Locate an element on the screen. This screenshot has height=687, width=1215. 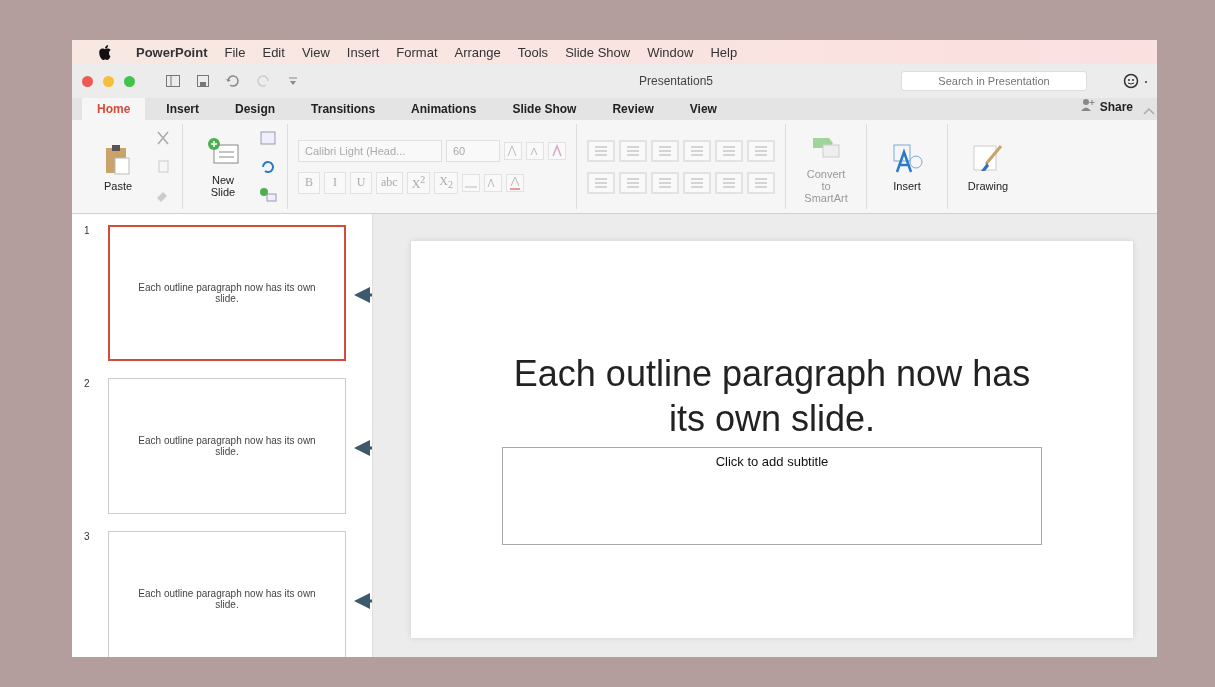
slide-number: 1 is located at coordinates (86, 230).